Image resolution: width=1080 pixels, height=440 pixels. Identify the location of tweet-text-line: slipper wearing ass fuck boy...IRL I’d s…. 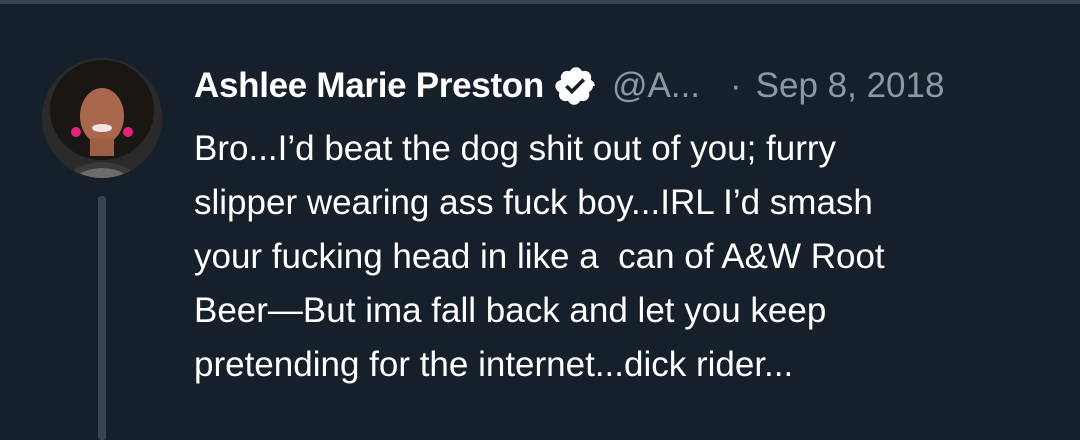
(533, 202).